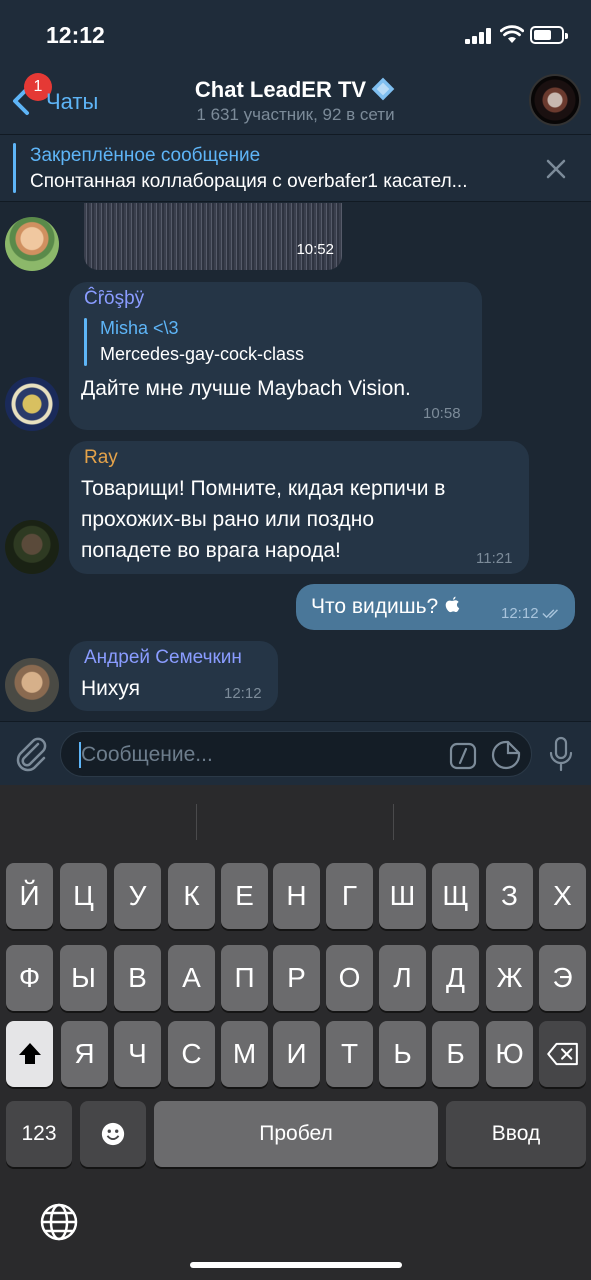 This screenshot has height=1280, width=591. What do you see at coordinates (550, 614) in the screenshot?
I see `read-checkmarks-icon` at bounding box center [550, 614].